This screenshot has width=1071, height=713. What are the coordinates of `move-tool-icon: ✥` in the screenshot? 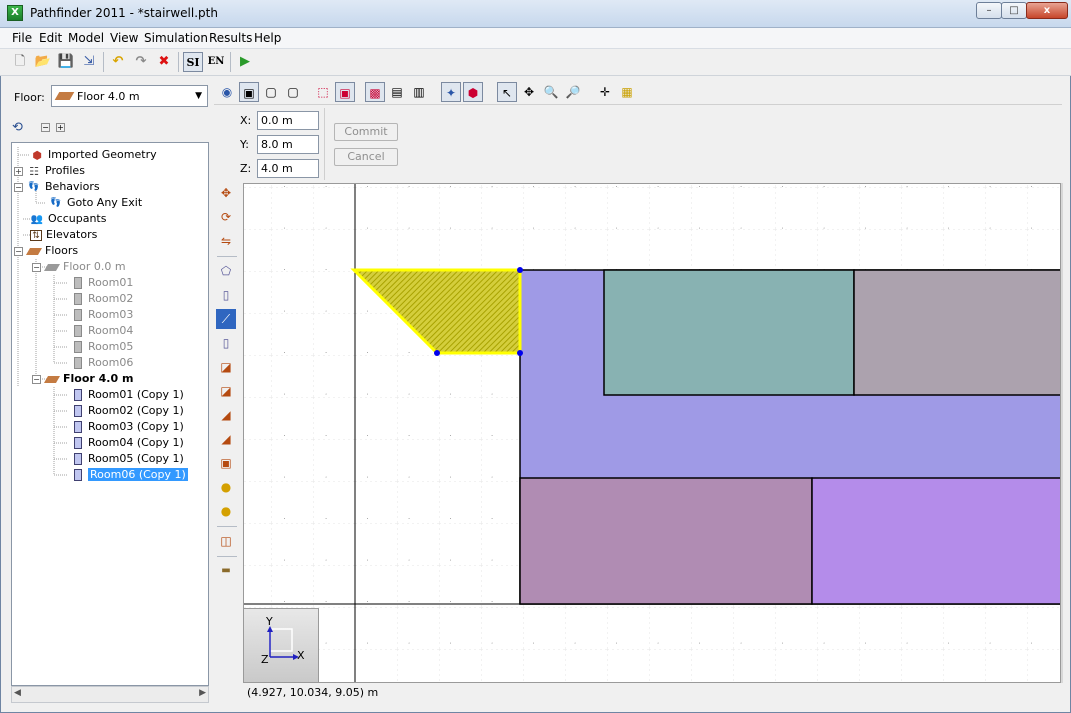 It's located at (226, 193).